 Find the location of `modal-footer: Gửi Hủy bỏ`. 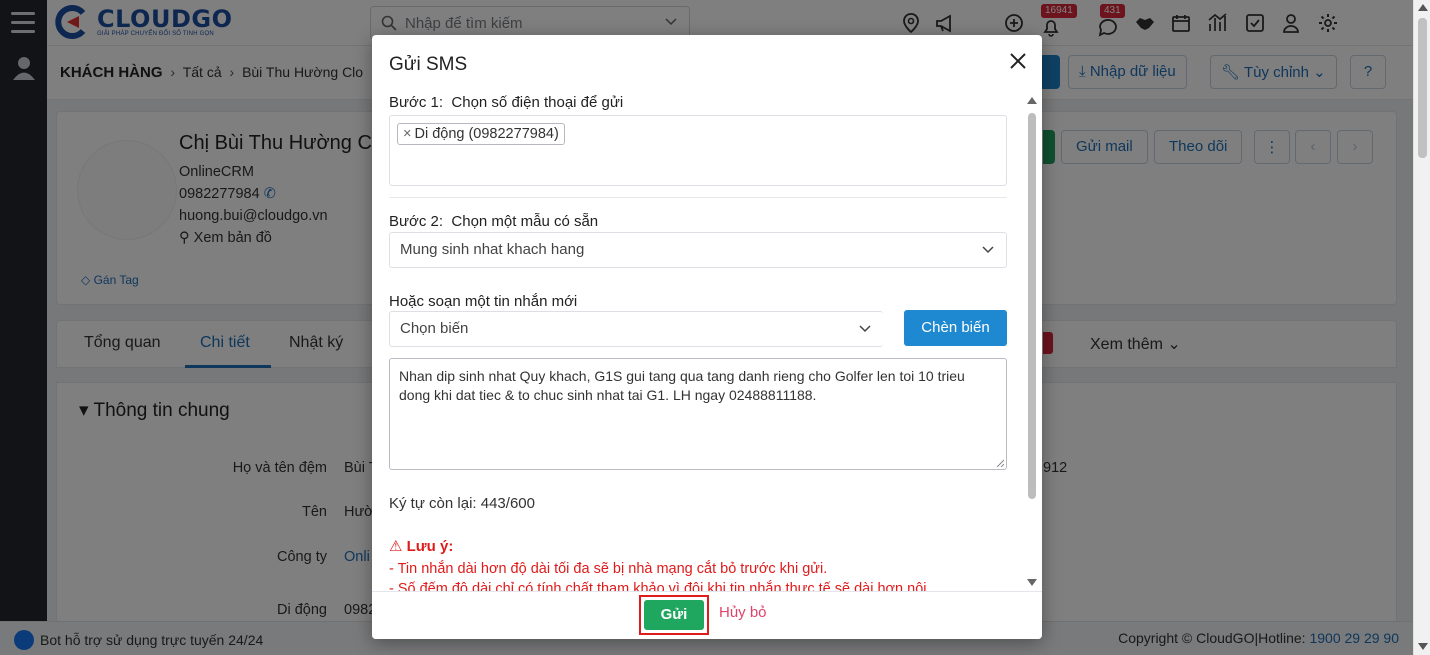

modal-footer: Gửi Hủy bỏ is located at coordinates (707, 615).